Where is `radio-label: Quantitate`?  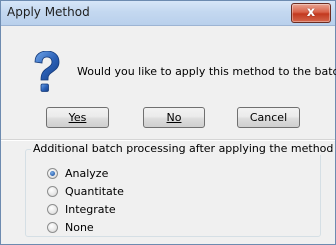
radio-label: Quantitate is located at coordinates (94, 191).